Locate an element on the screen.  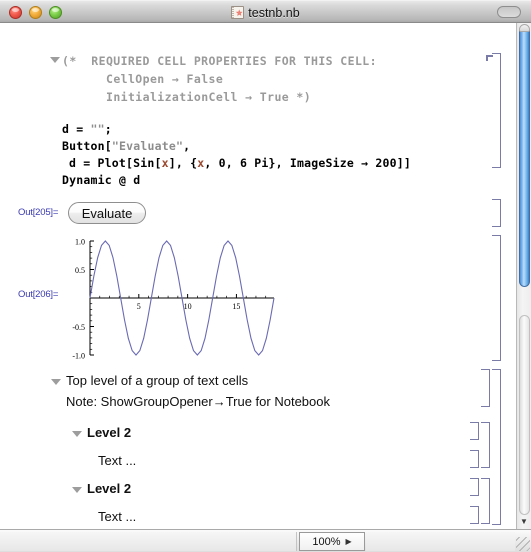
maximize-window-button is located at coordinates (55, 12).